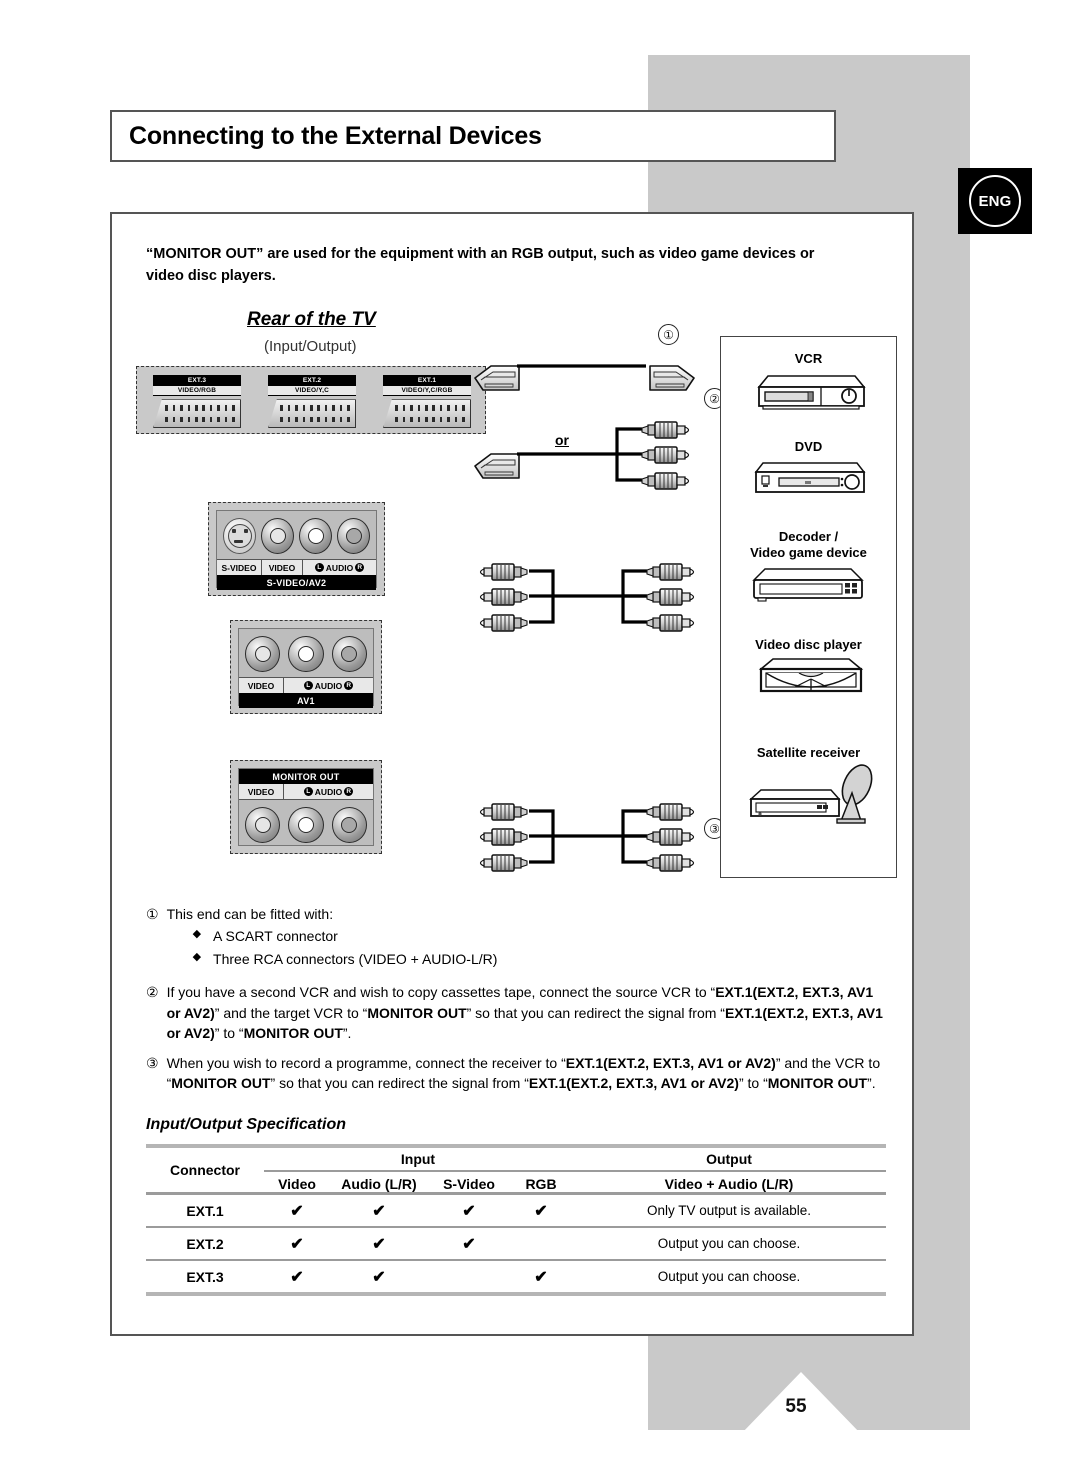 This screenshot has width=1080, height=1482. Describe the element at coordinates (152, 914) in the screenshot. I see `note-1-marker: ①` at that location.